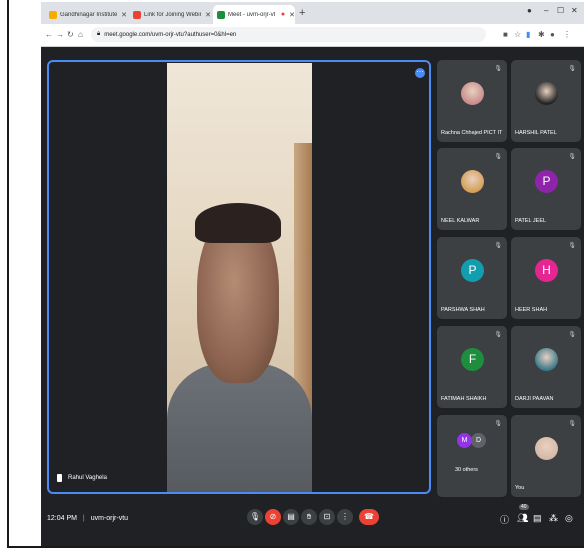 The image size is (584, 550). Describe the element at coordinates (517, 34) in the screenshot. I see `bookmark-star-icon: ☆` at that location.